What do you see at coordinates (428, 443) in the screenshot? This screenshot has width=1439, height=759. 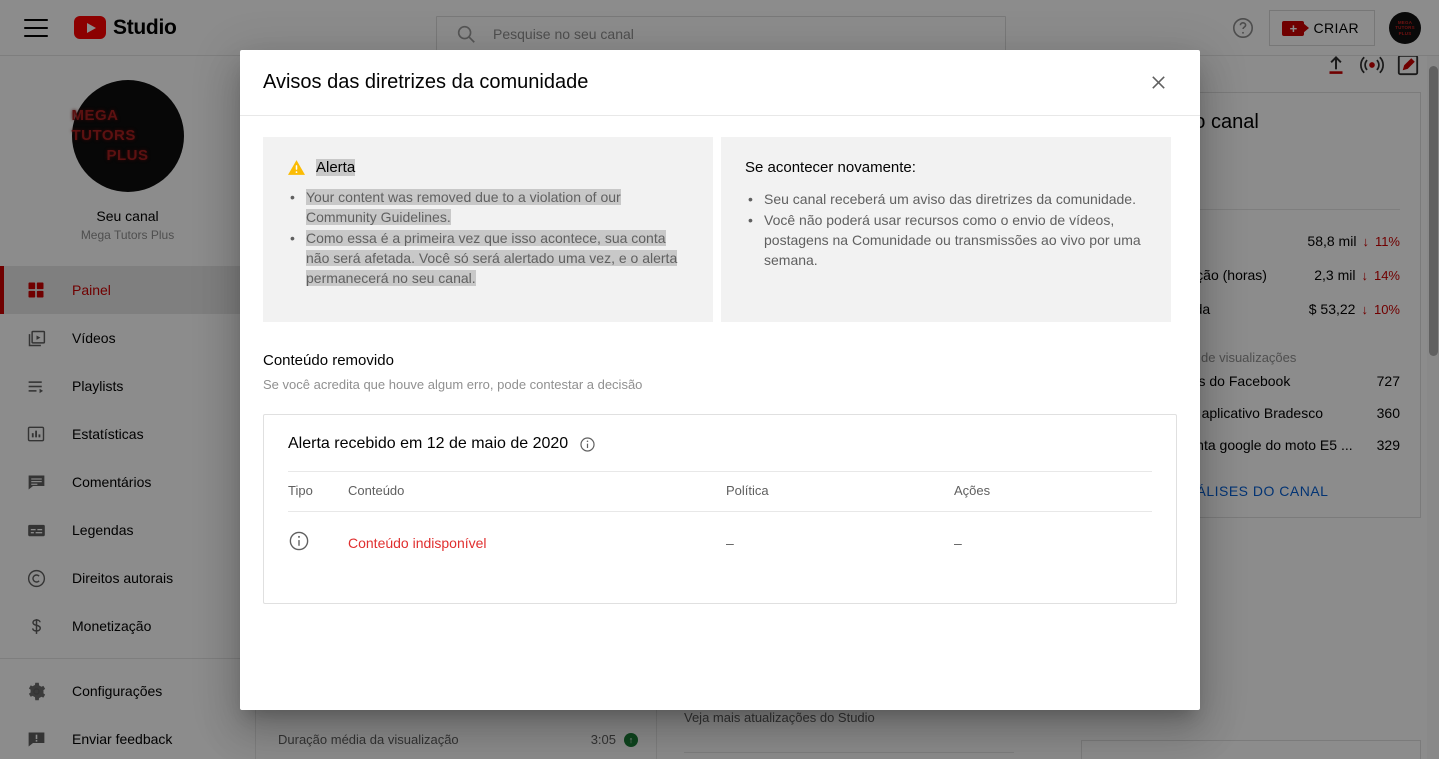 I see `strike-date: Alerta recebido em 12 de maio de 2020` at bounding box center [428, 443].